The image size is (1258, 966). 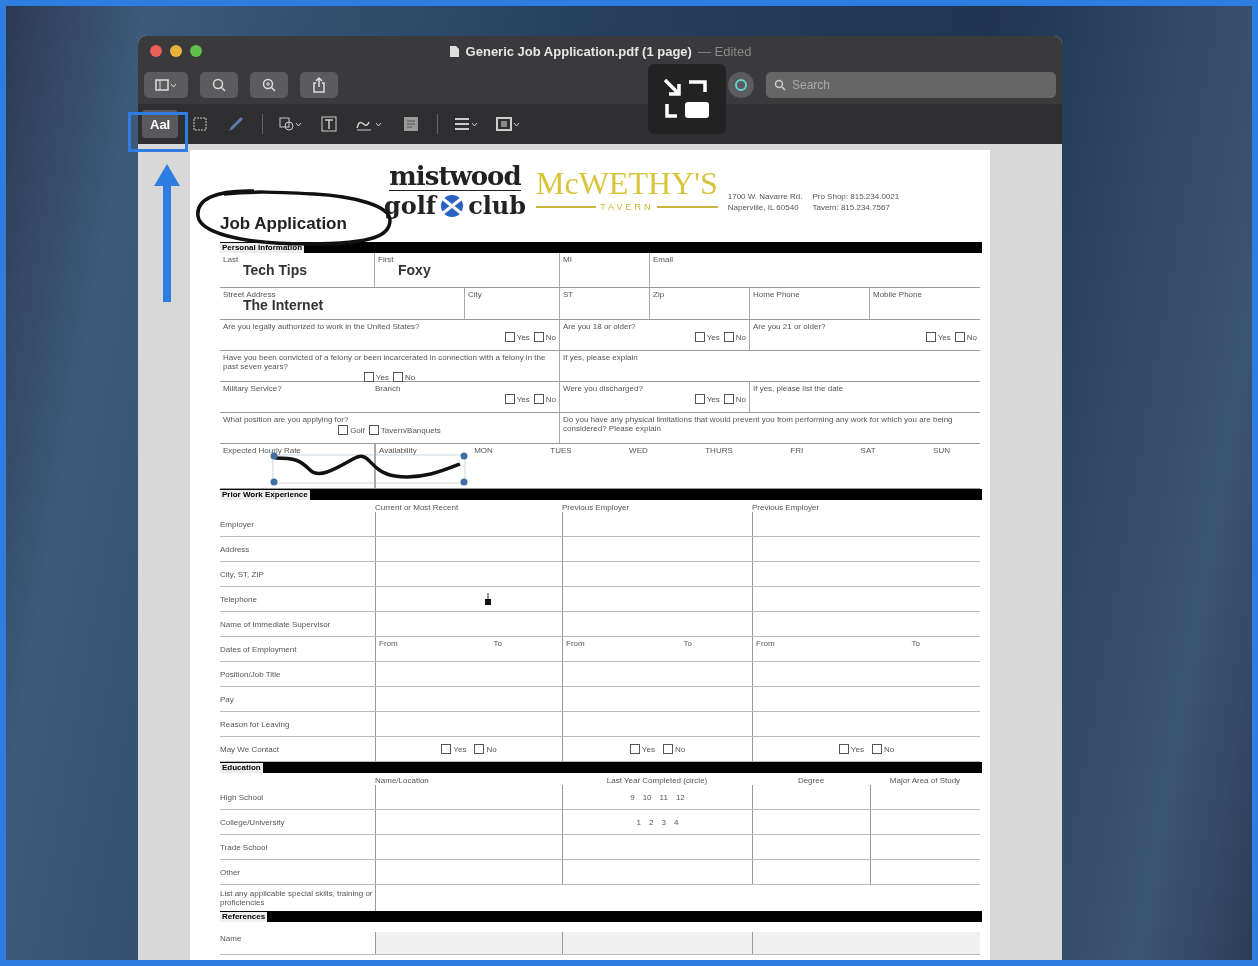 What do you see at coordinates (561, 450) in the screenshot?
I see `day-label: TUES` at bounding box center [561, 450].